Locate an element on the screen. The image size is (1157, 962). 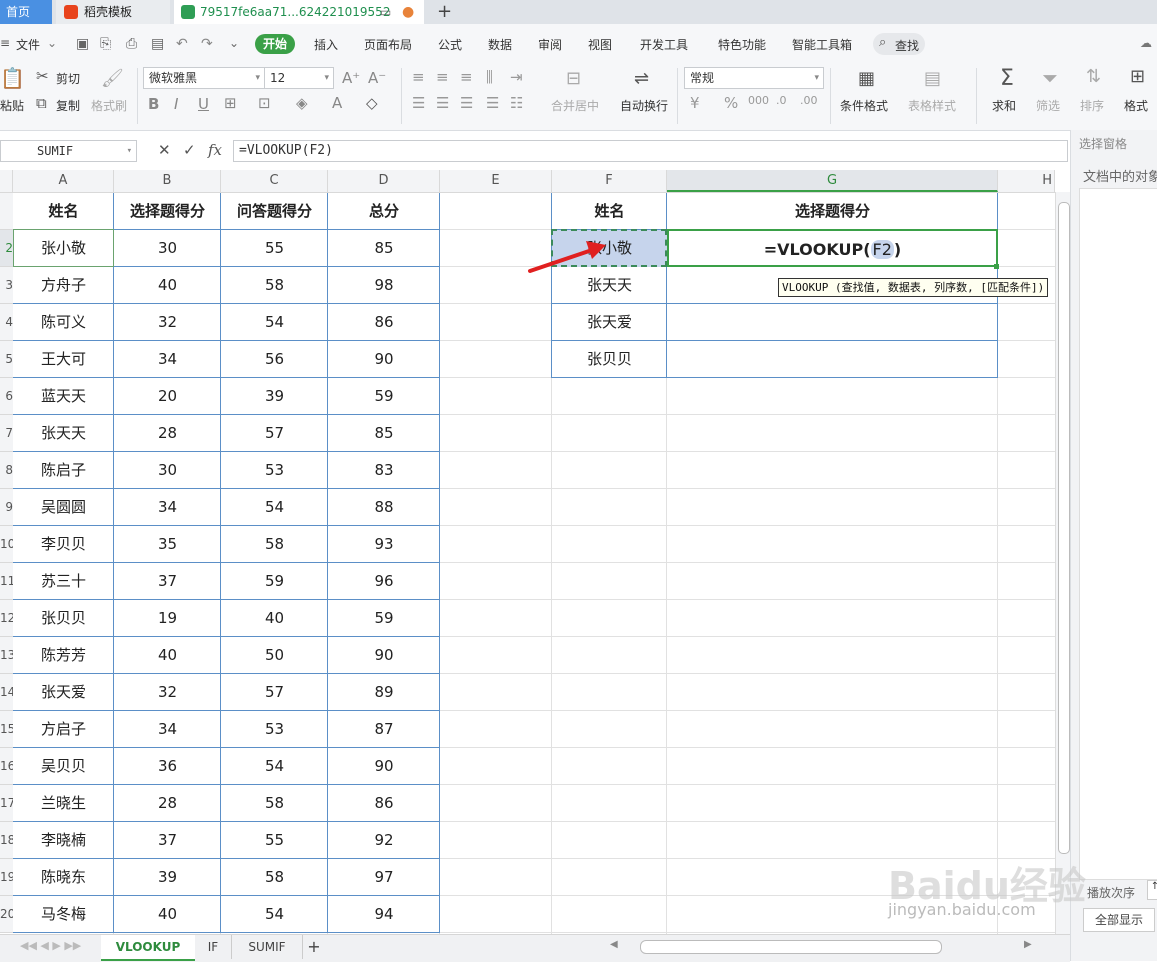
select-all-corner is located at coordinates (6, 181).